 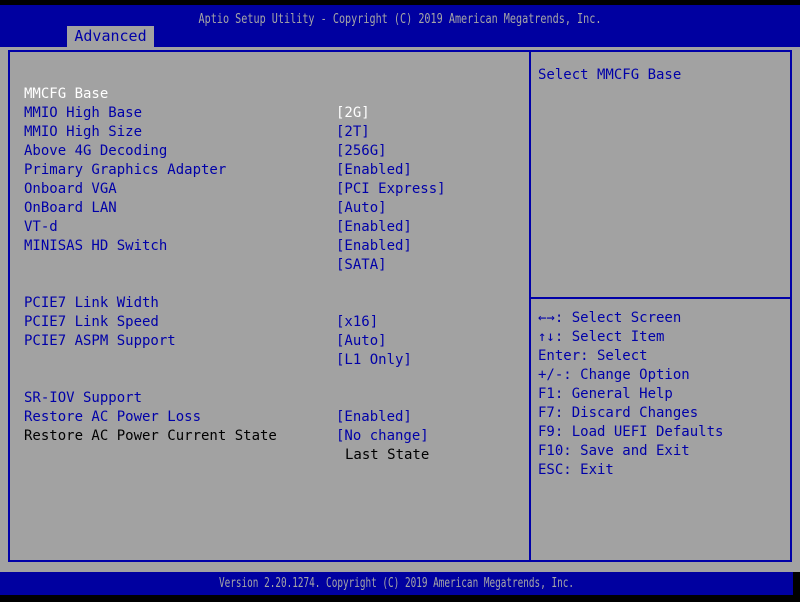 What do you see at coordinates (610, 75) in the screenshot?
I see `help-text: Select MMCFG Base` at bounding box center [610, 75].